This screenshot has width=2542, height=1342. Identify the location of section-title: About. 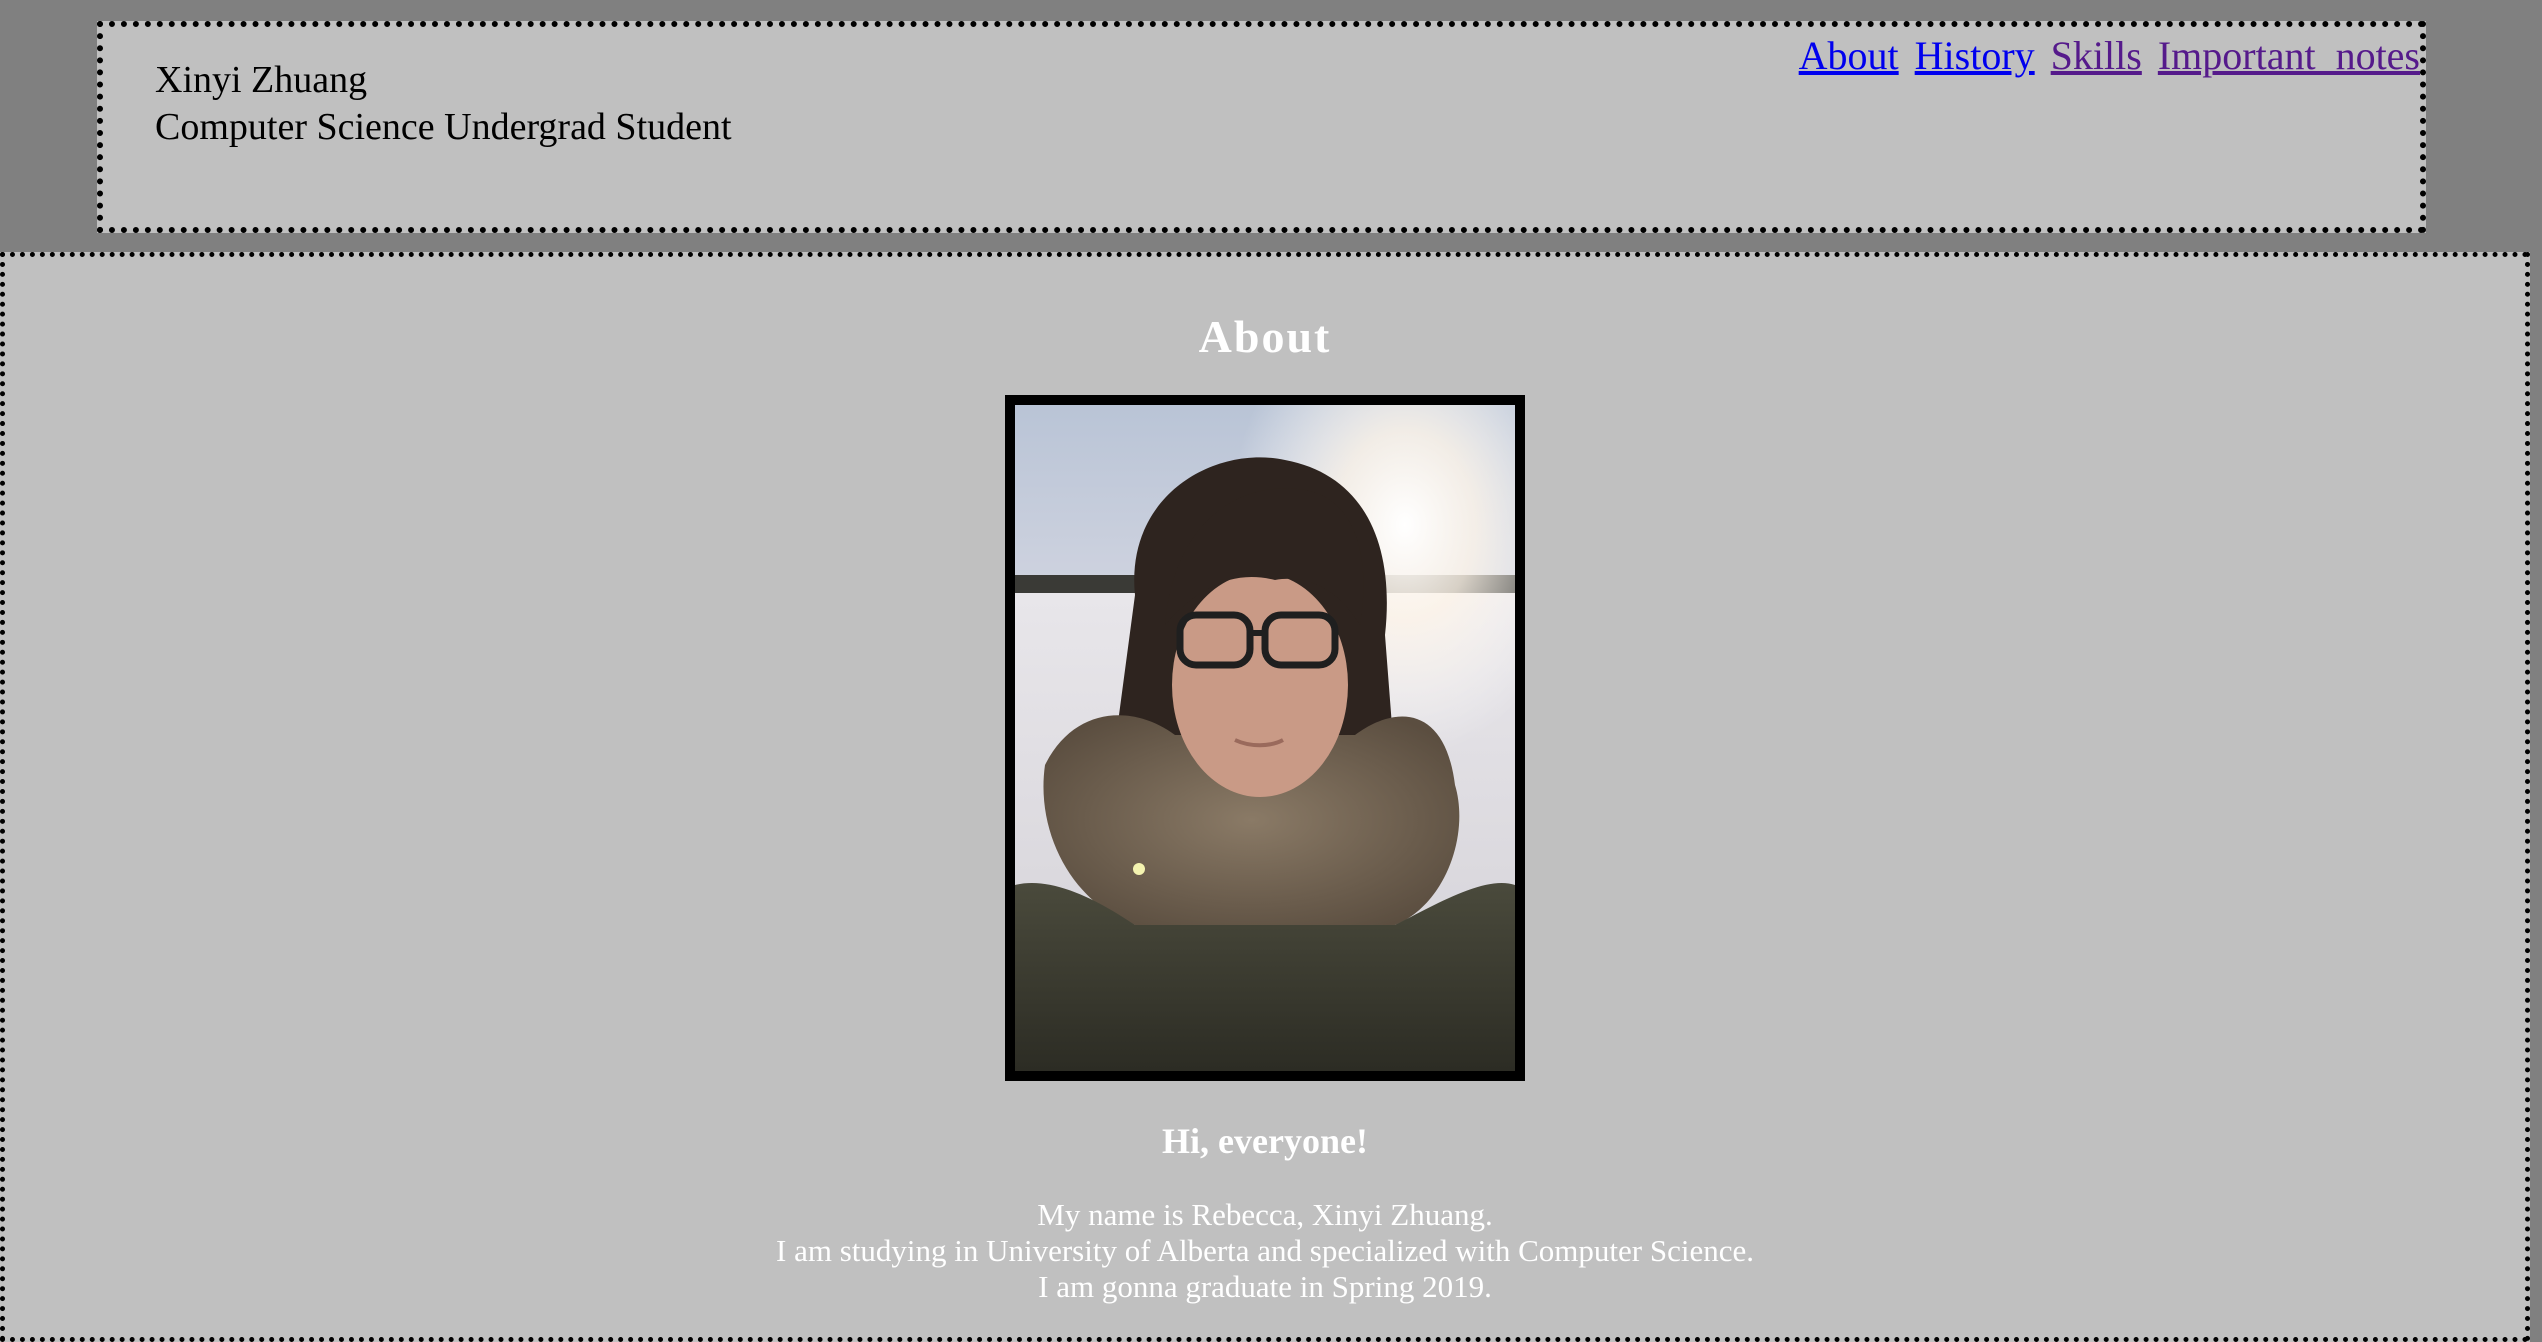
(1265, 336).